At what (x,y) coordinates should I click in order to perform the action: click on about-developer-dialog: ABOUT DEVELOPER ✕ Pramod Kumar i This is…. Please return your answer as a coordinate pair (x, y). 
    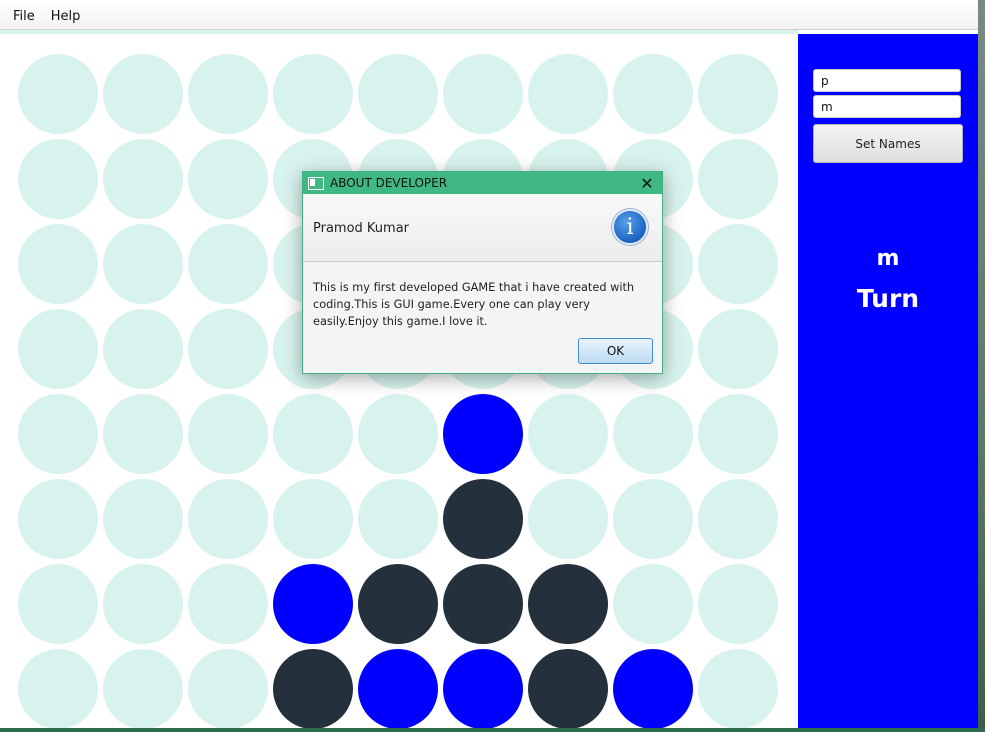
    Looking at the image, I should click on (482, 272).